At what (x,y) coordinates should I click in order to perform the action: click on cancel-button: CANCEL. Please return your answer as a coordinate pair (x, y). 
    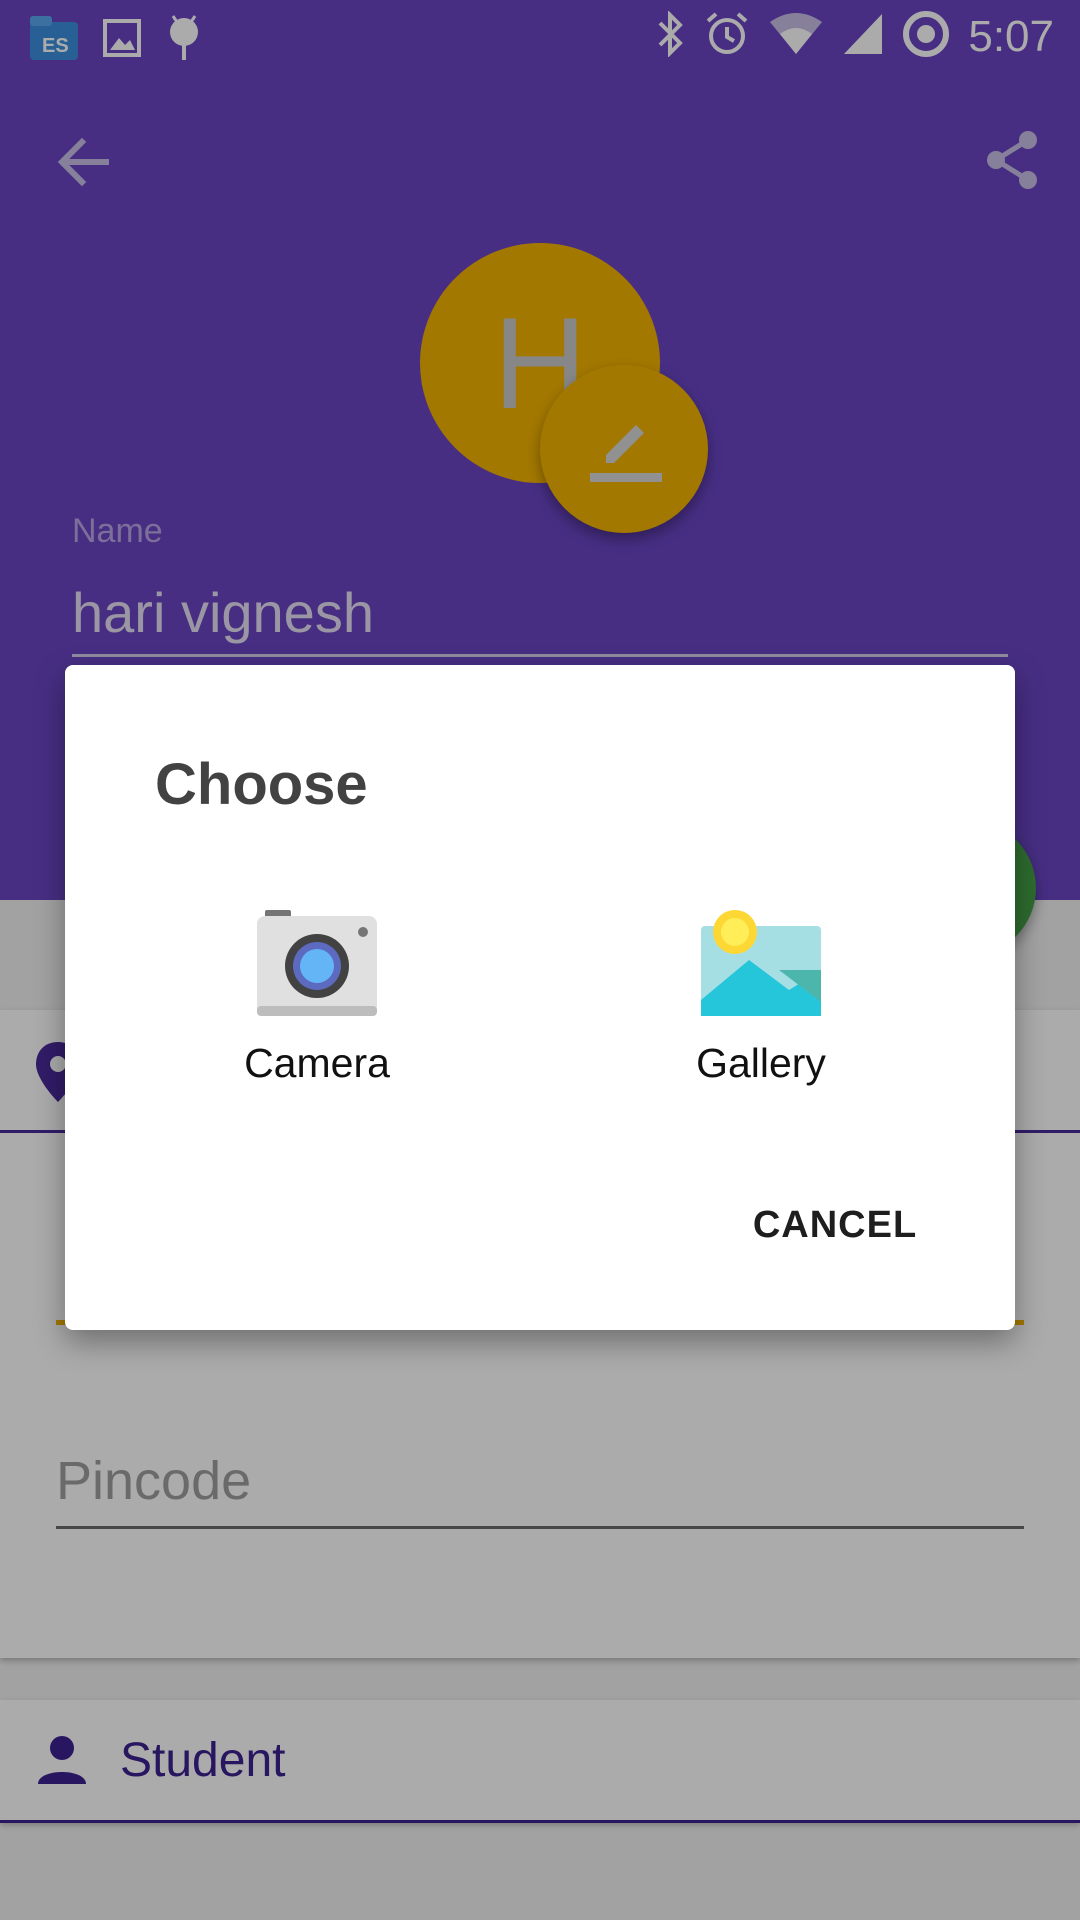
    Looking at the image, I should click on (835, 1225).